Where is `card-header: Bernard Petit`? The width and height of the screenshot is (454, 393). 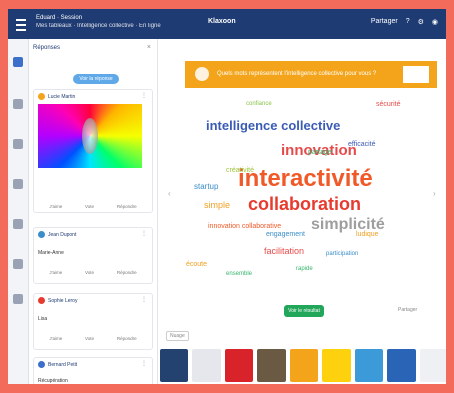
card-header: Bernard Petit is located at coordinates (57, 364).